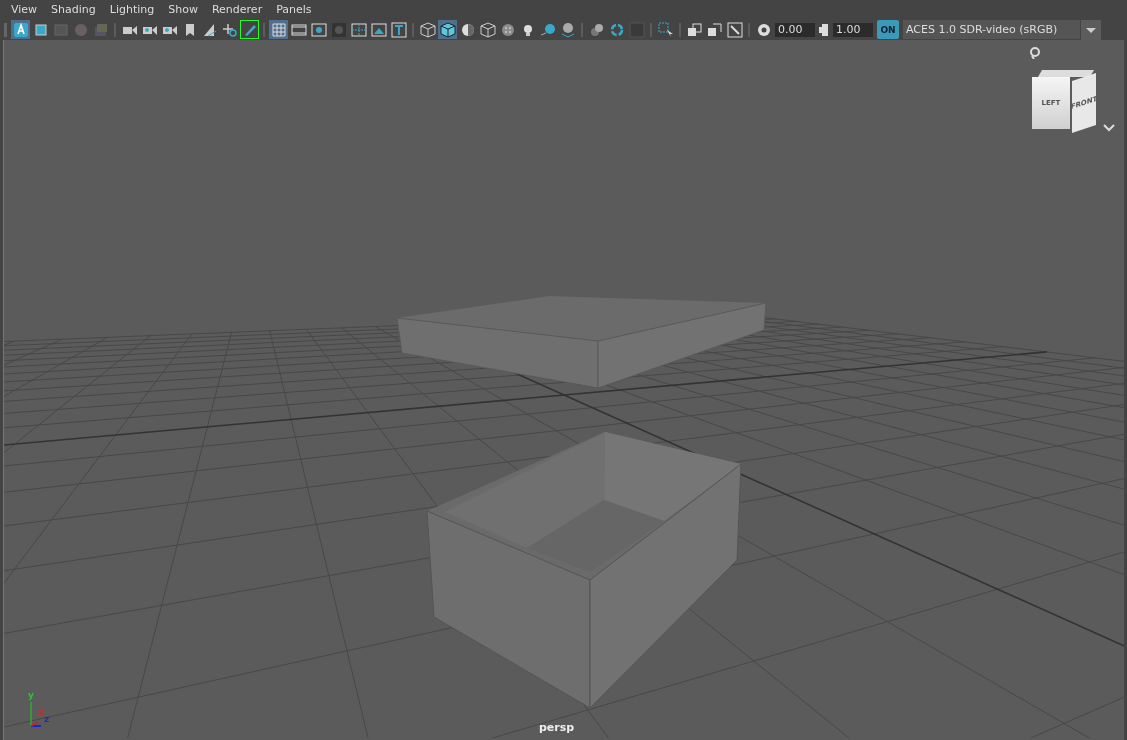 Image resolution: width=1127 pixels, height=740 pixels. I want to click on cube-icon, so click(427, 29).